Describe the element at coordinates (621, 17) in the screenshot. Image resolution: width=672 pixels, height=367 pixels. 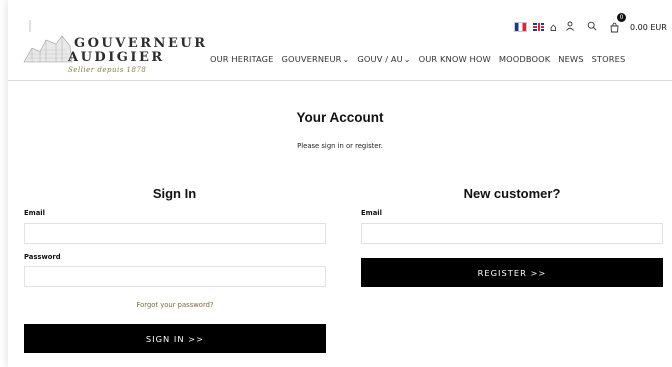
I see `cart-count-badge: 0` at that location.